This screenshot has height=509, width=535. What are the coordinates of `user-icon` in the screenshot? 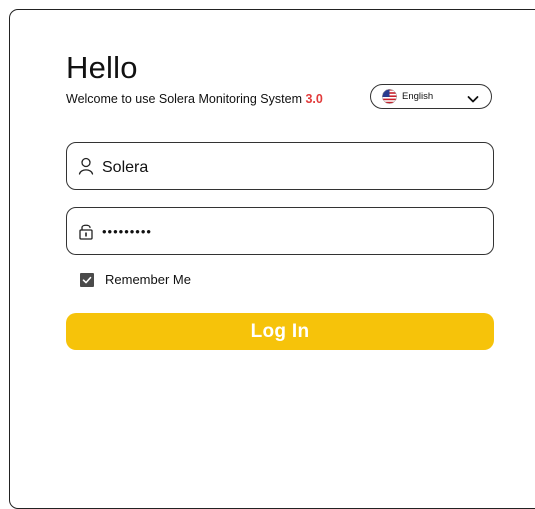 It's located at (86, 166).